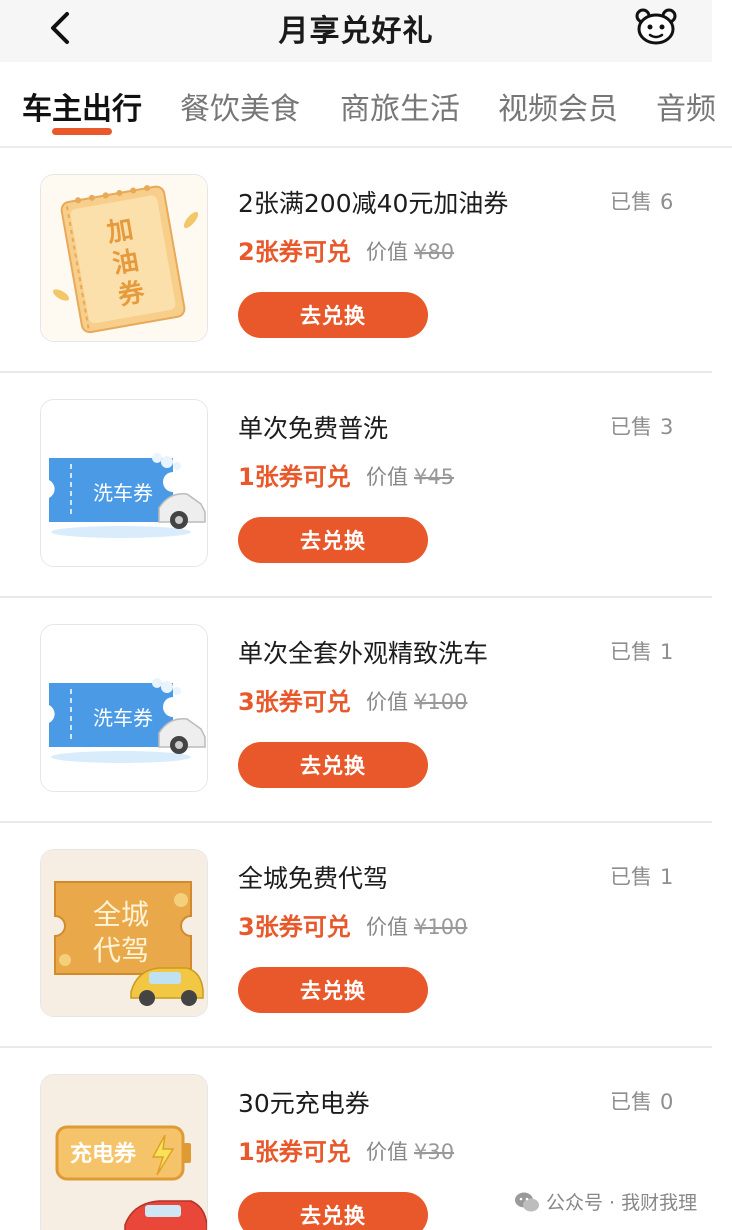 This screenshot has height=1230, width=732. What do you see at coordinates (558, 106) in the screenshot?
I see `tab-video-vip: 视频会员` at bounding box center [558, 106].